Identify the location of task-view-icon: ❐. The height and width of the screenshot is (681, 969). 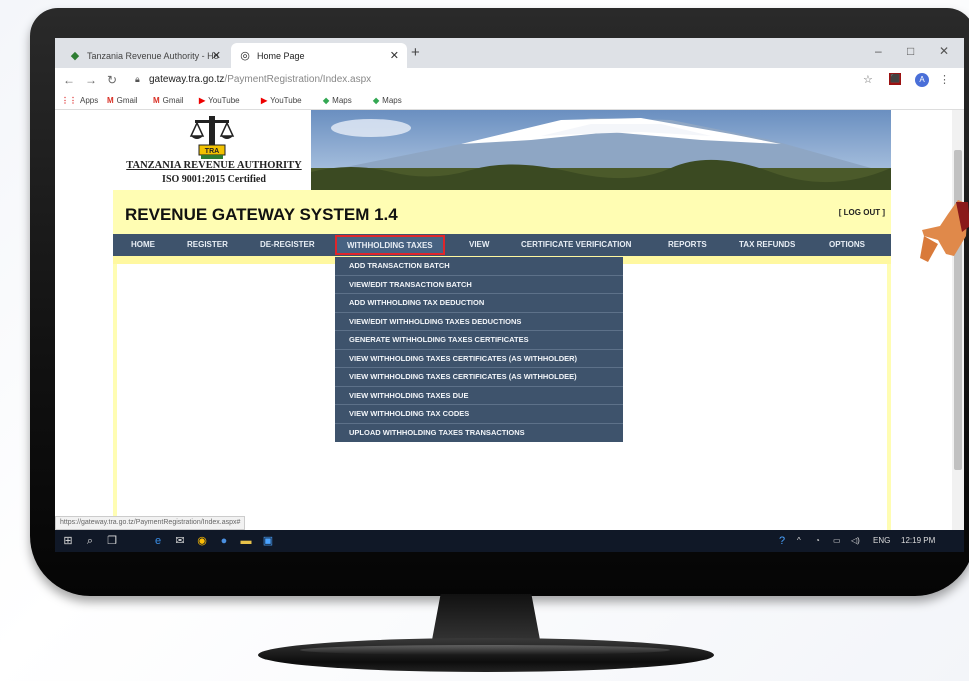
(112, 541).